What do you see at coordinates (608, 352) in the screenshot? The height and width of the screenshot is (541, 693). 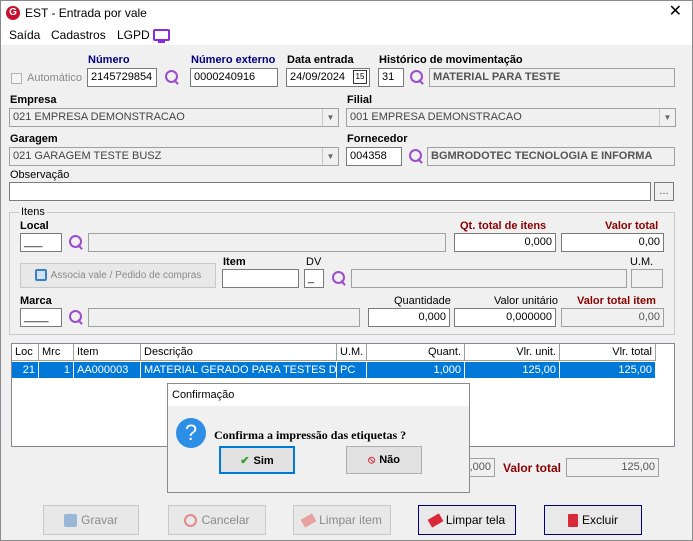 I see `col-header-vlr-total: Vlr. total` at bounding box center [608, 352].